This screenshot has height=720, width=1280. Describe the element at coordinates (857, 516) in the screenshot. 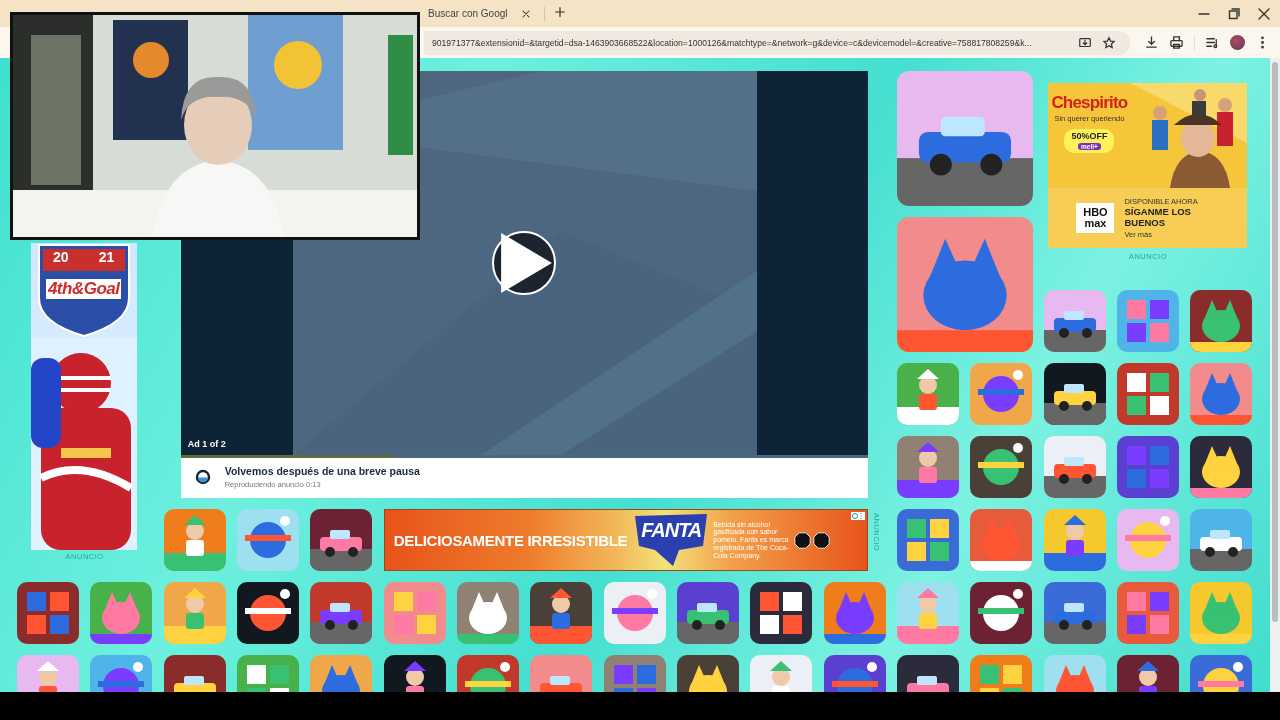

I see `info-icon` at that location.